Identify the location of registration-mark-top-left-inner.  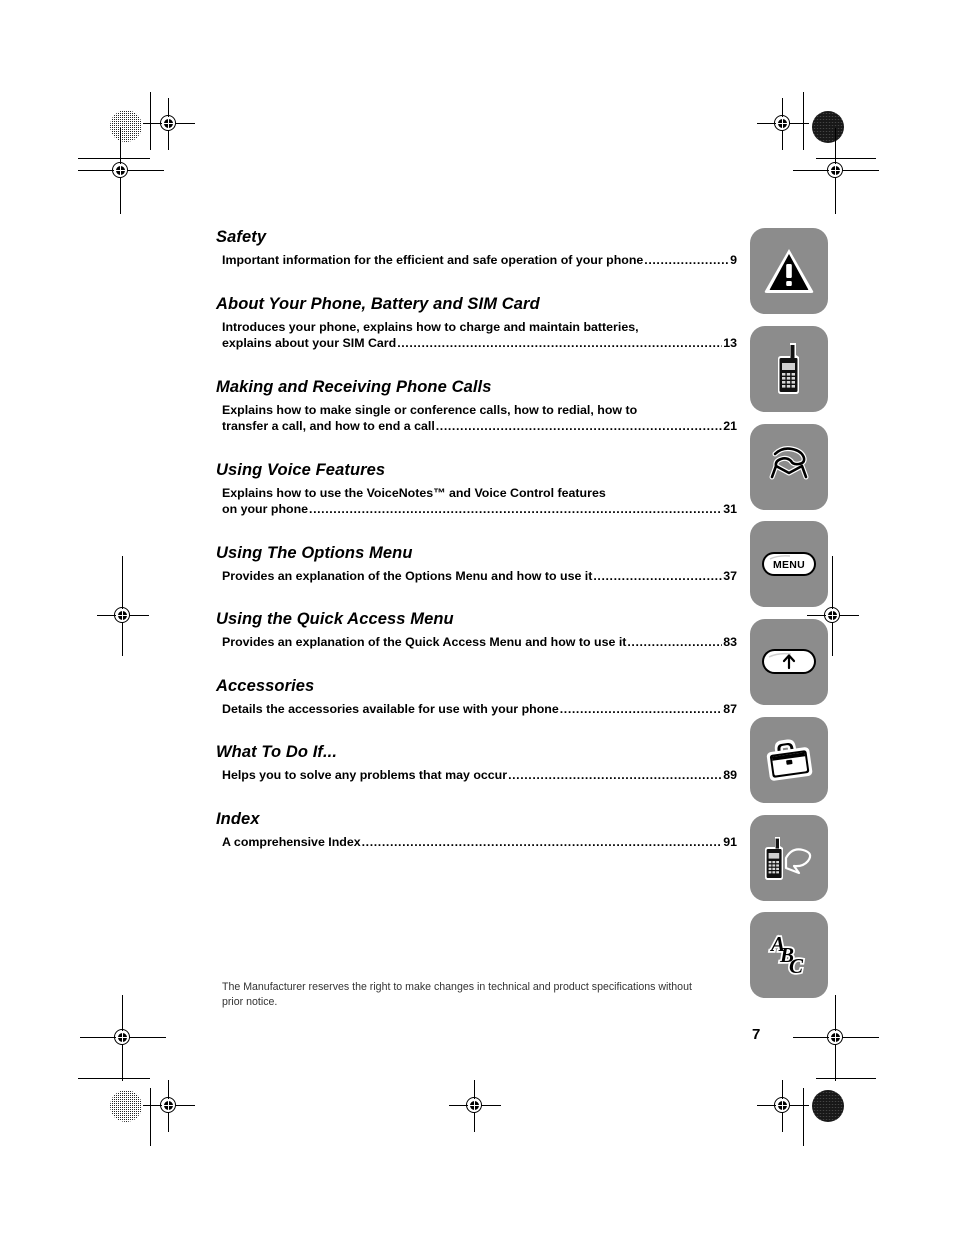
(169, 124).